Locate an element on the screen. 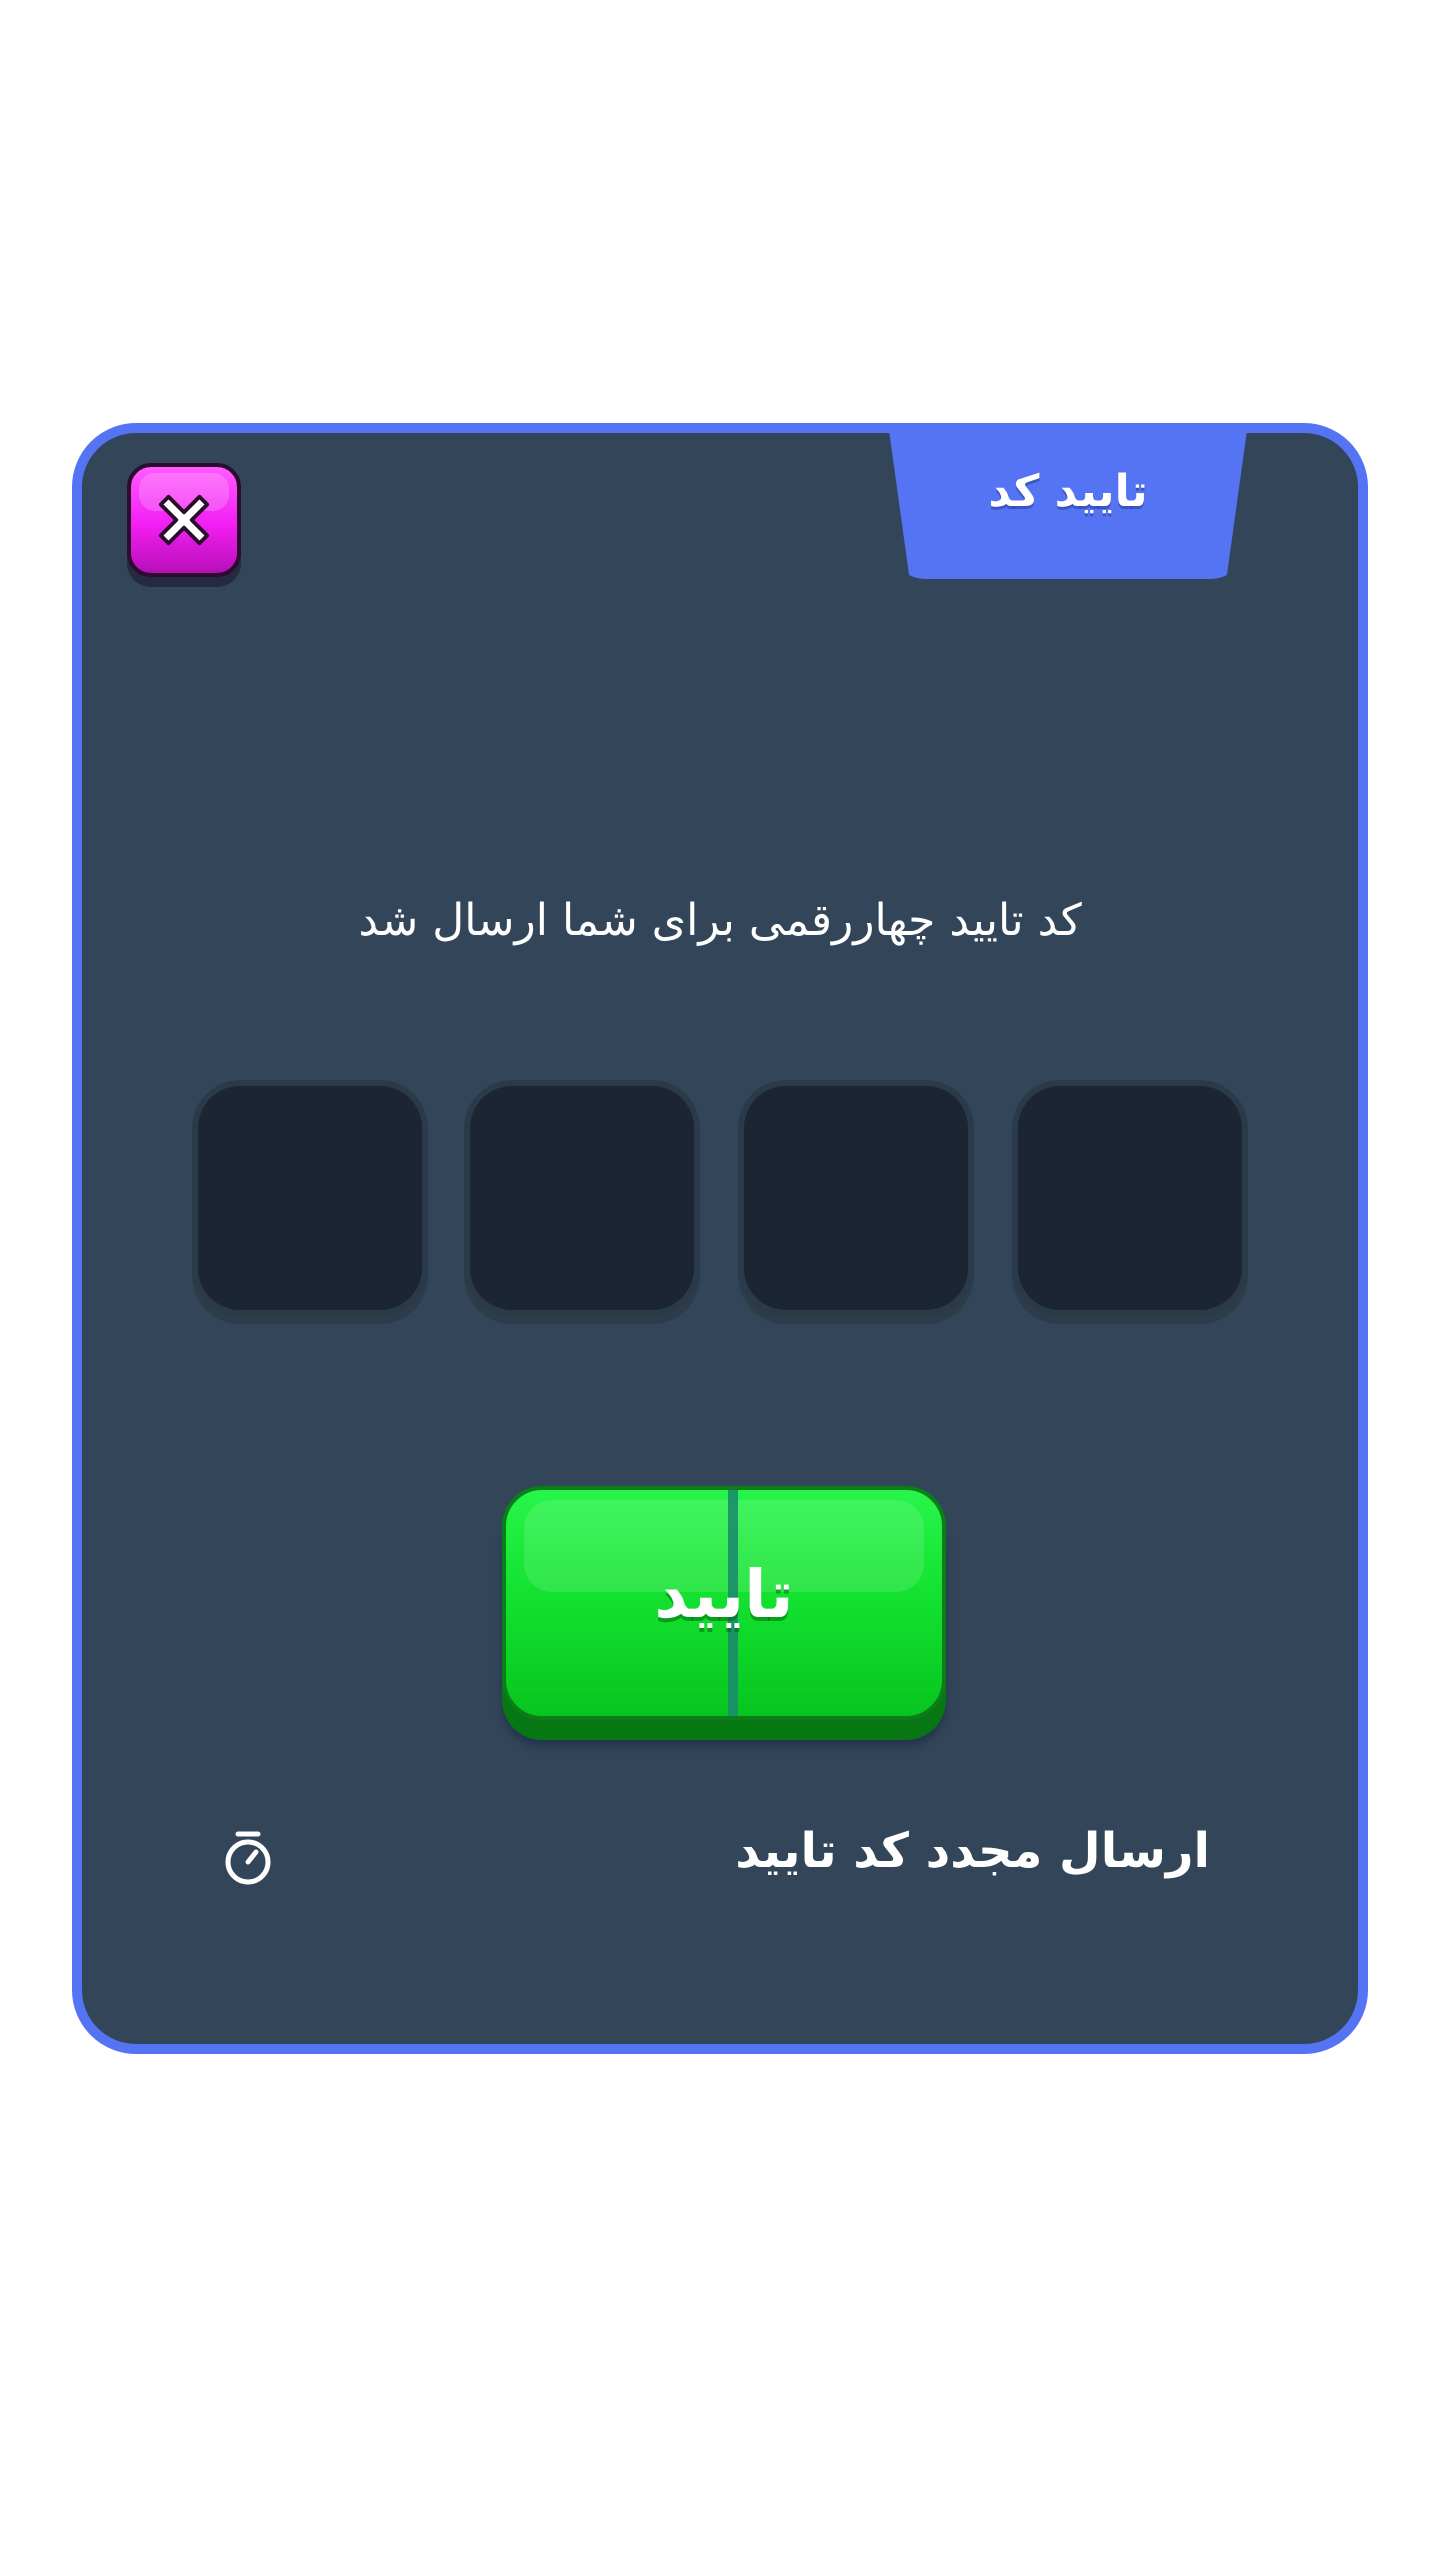  code-input-row is located at coordinates (720, 1202).